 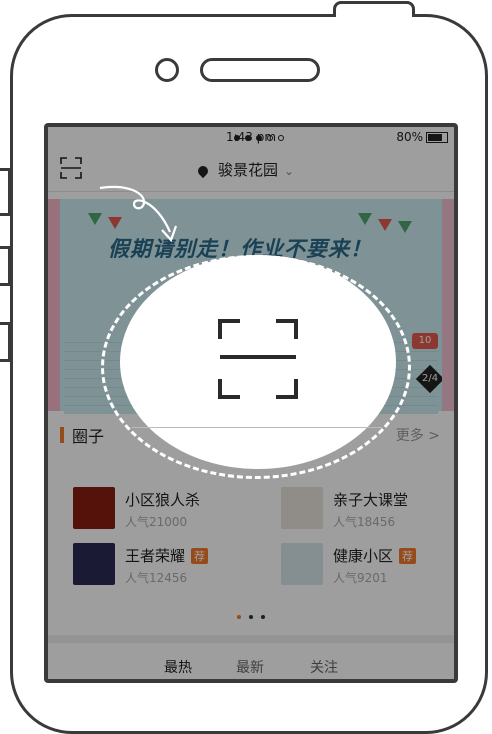 I want to click on power-button, so click(x=374, y=9).